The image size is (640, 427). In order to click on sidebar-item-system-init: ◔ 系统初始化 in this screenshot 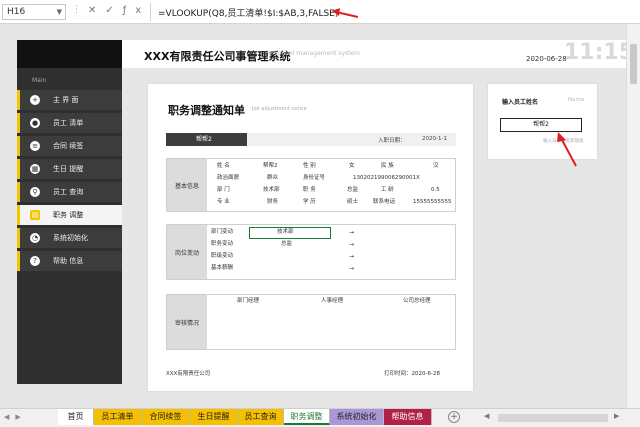, I will do `click(69, 238)`.